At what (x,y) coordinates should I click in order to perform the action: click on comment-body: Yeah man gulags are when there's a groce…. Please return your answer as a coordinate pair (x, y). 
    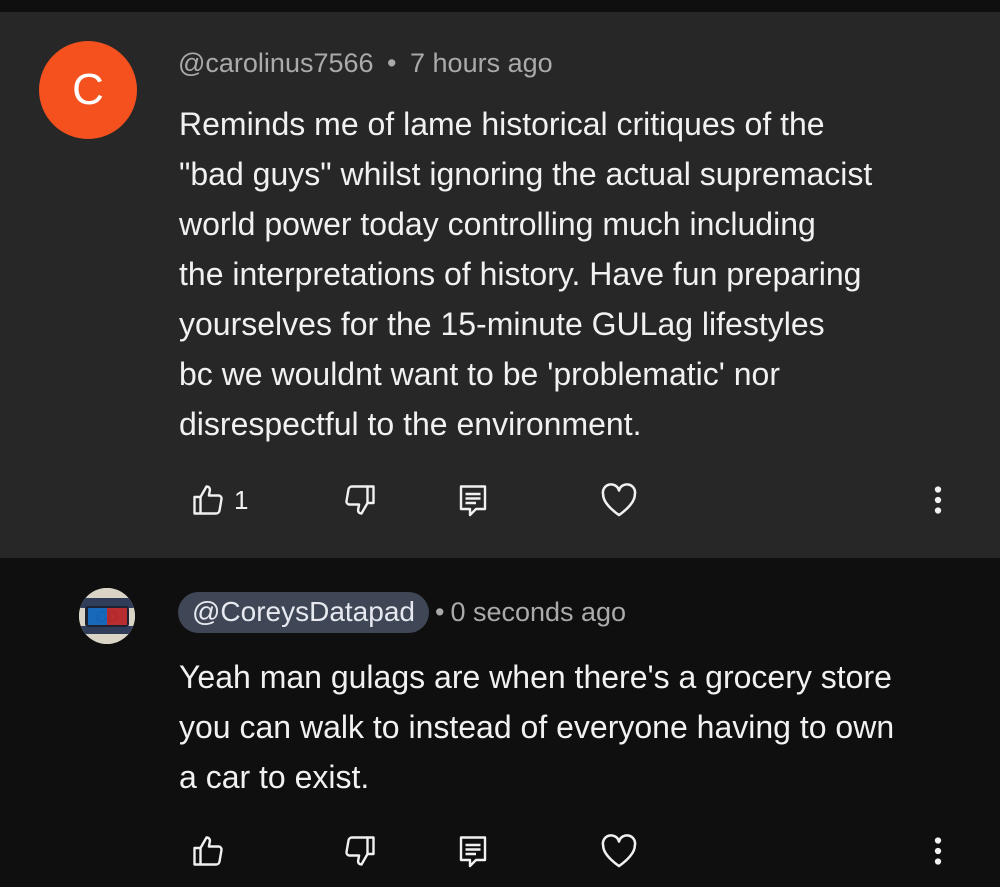
    Looking at the image, I should click on (569, 727).